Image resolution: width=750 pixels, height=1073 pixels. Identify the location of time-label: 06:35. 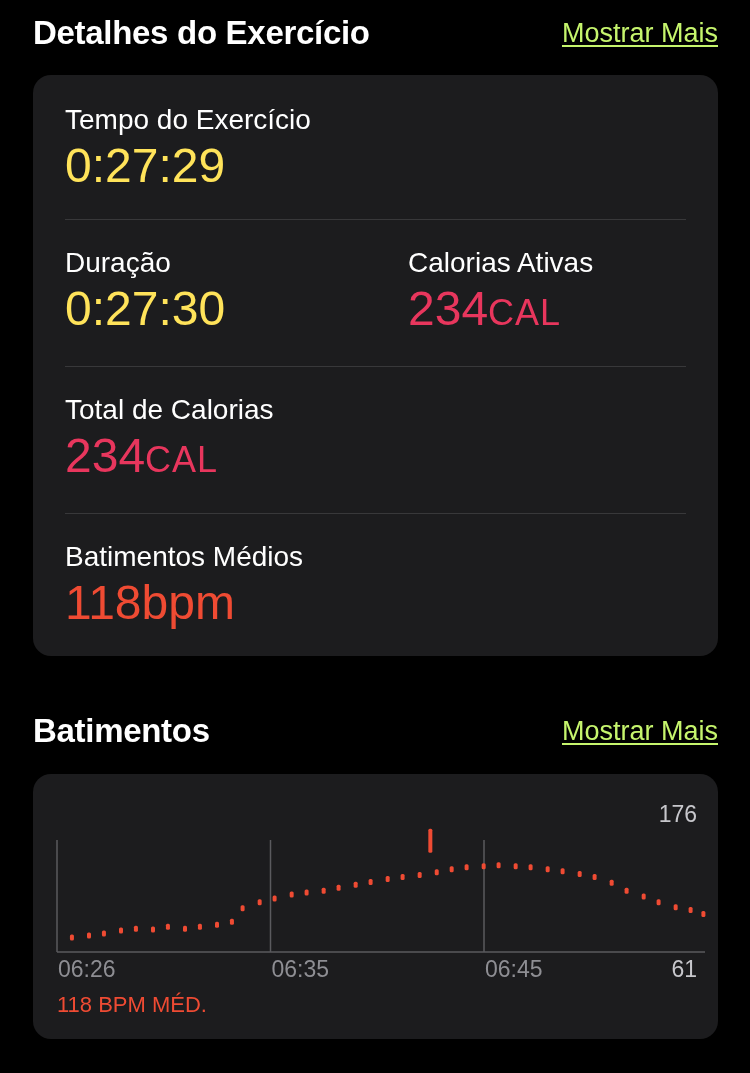
(300, 969).